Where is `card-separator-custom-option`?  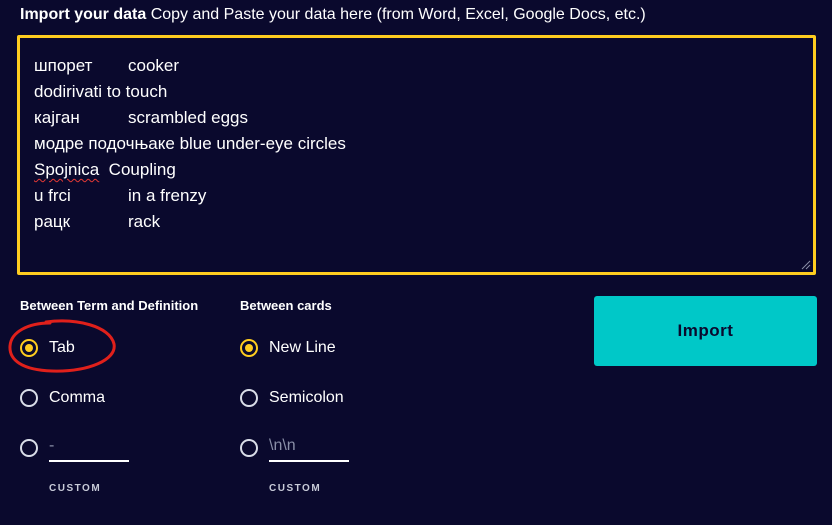 card-separator-custom-option is located at coordinates (249, 448).